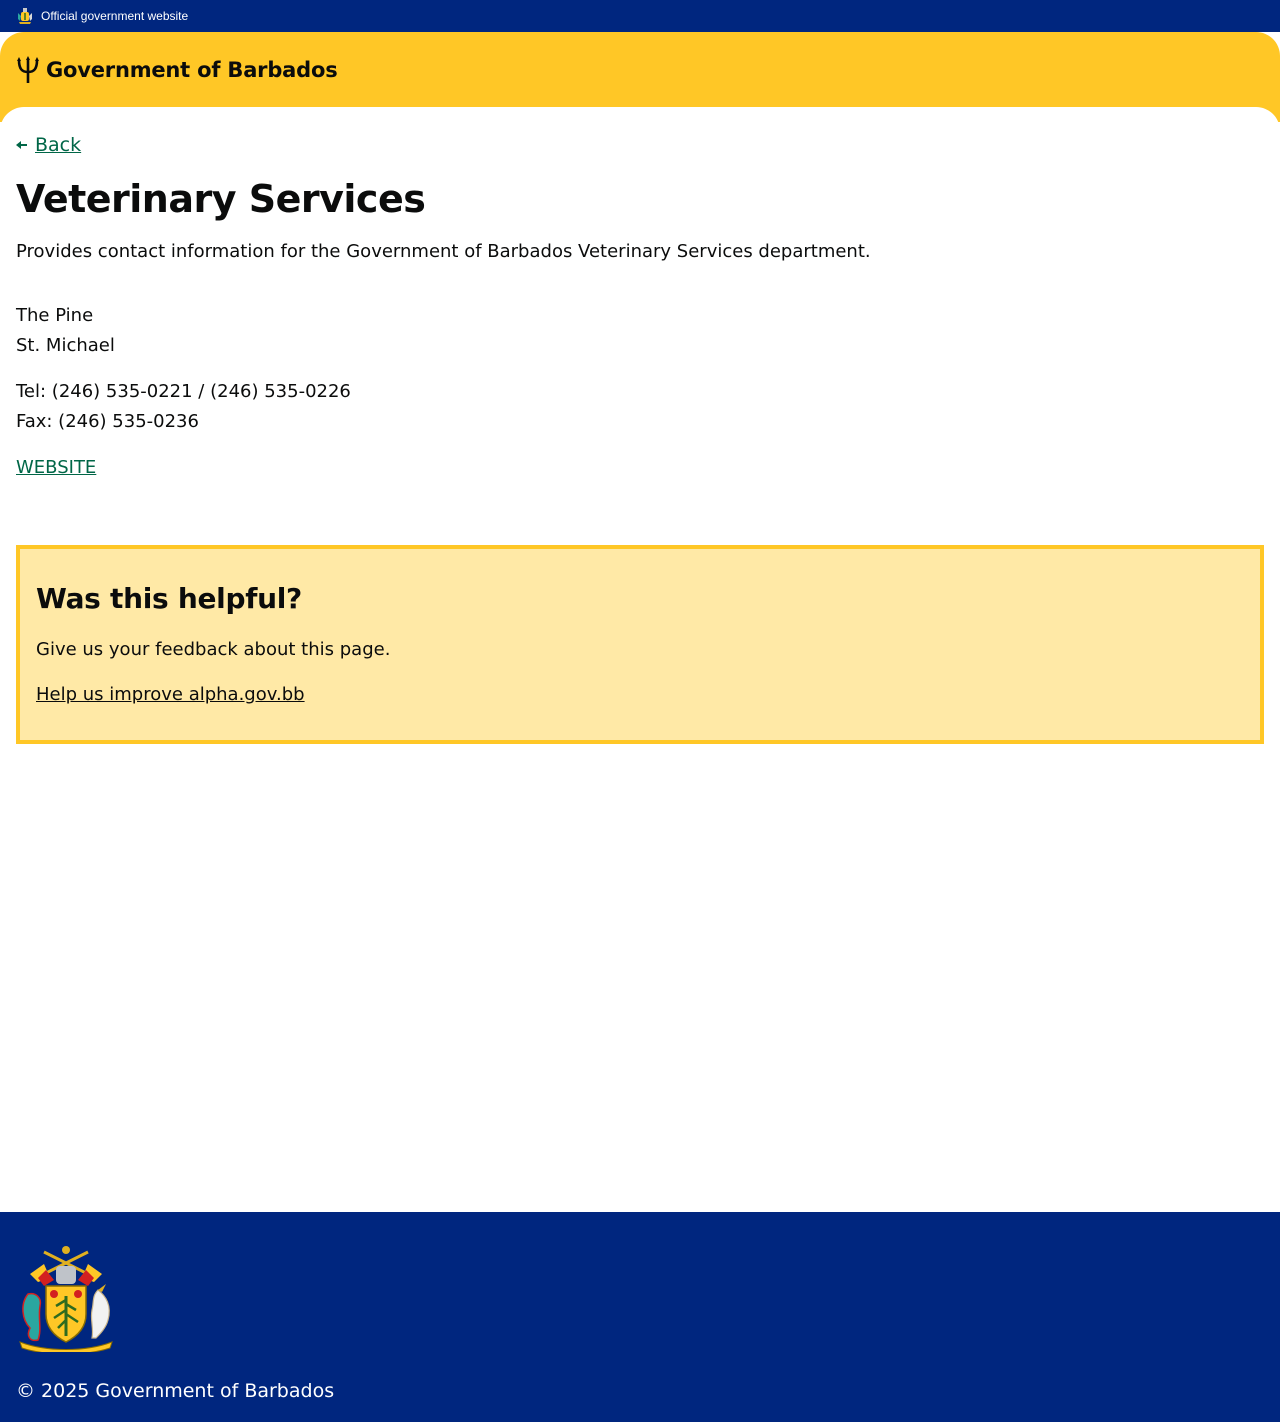 The width and height of the screenshot is (1280, 1422). I want to click on copyright-notice: © 2025 Government of Barbados, so click(175, 1391).